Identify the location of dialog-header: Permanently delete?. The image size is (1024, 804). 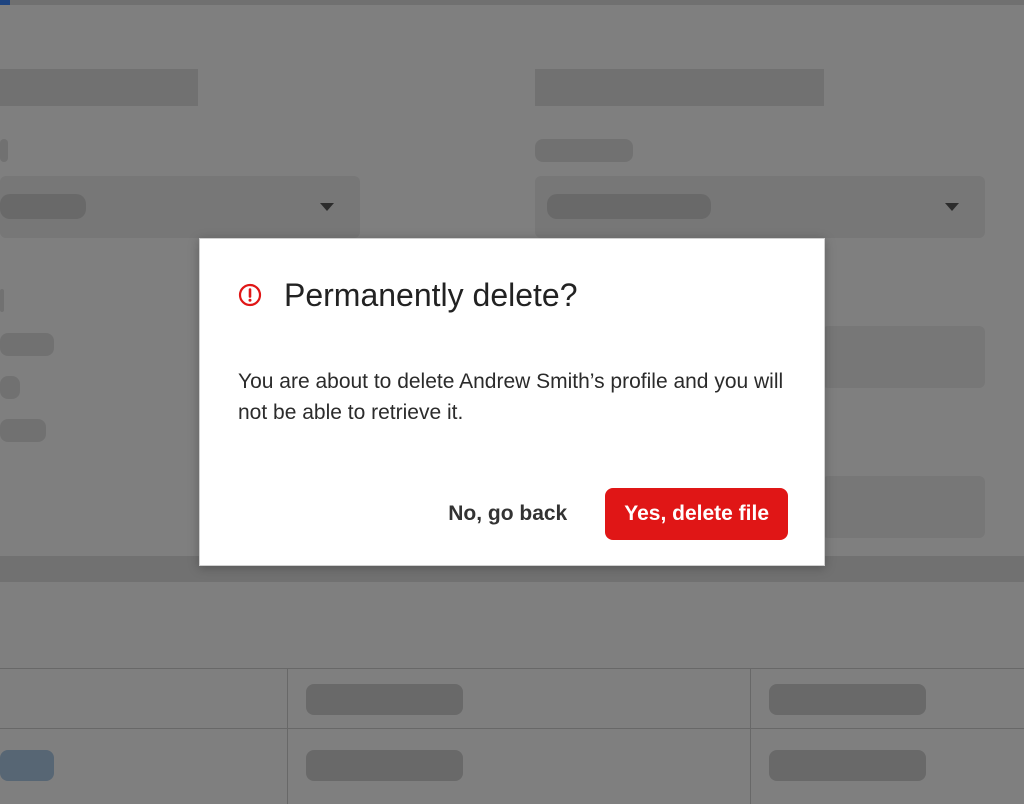
(408, 295).